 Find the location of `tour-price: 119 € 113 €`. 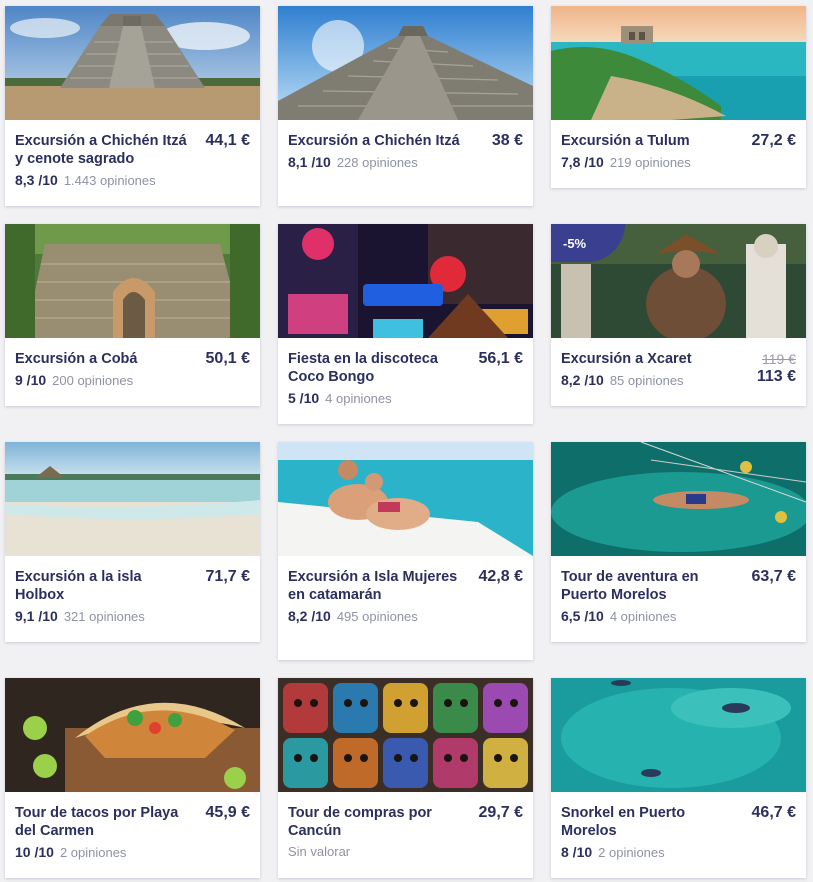

tour-price: 119 € 113 € is located at coordinates (776, 368).